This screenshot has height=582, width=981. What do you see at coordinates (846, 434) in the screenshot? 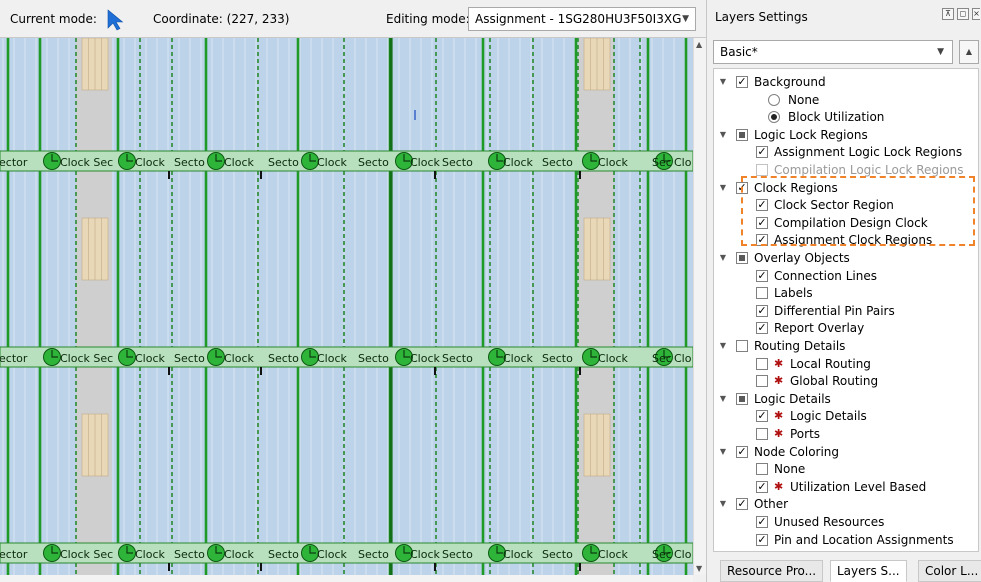
I see `tree-row: ✱ Ports` at bounding box center [846, 434].